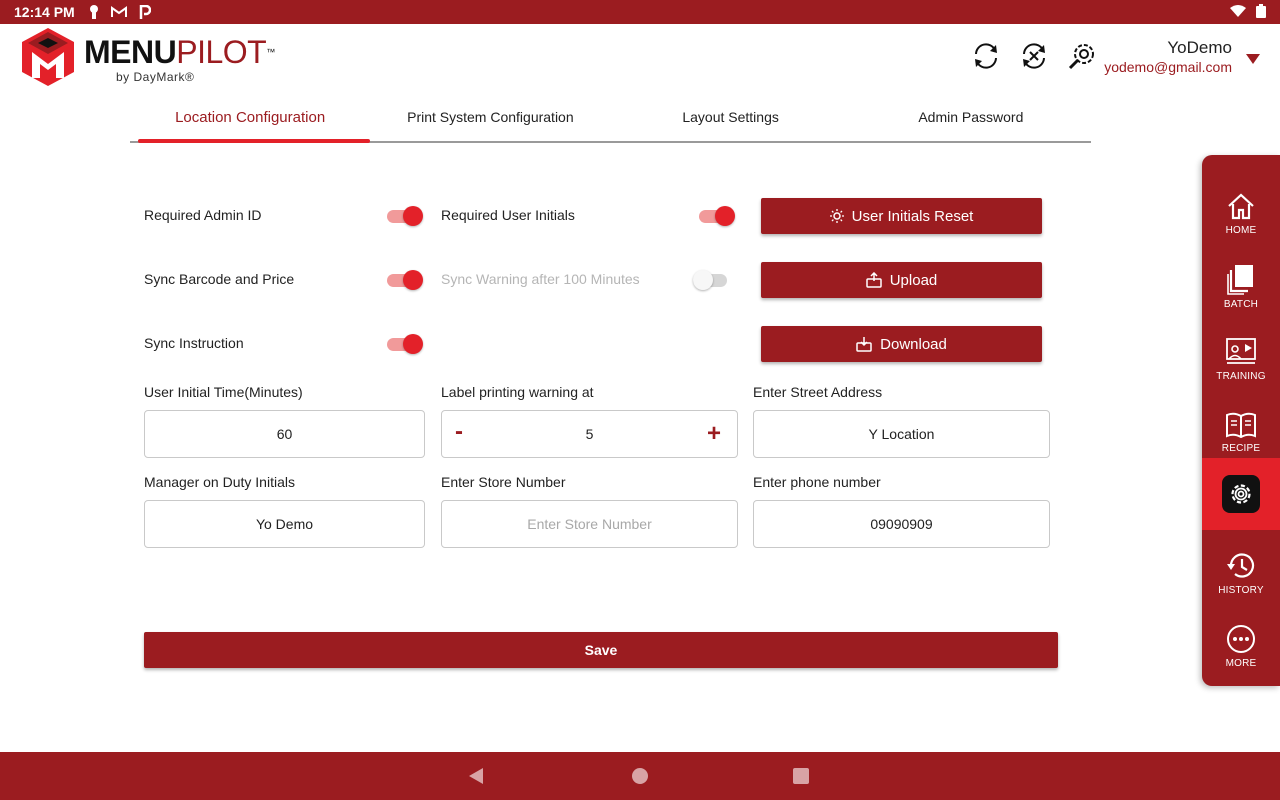 This screenshot has height=800, width=1280. I want to click on back-icon, so click(476, 776).